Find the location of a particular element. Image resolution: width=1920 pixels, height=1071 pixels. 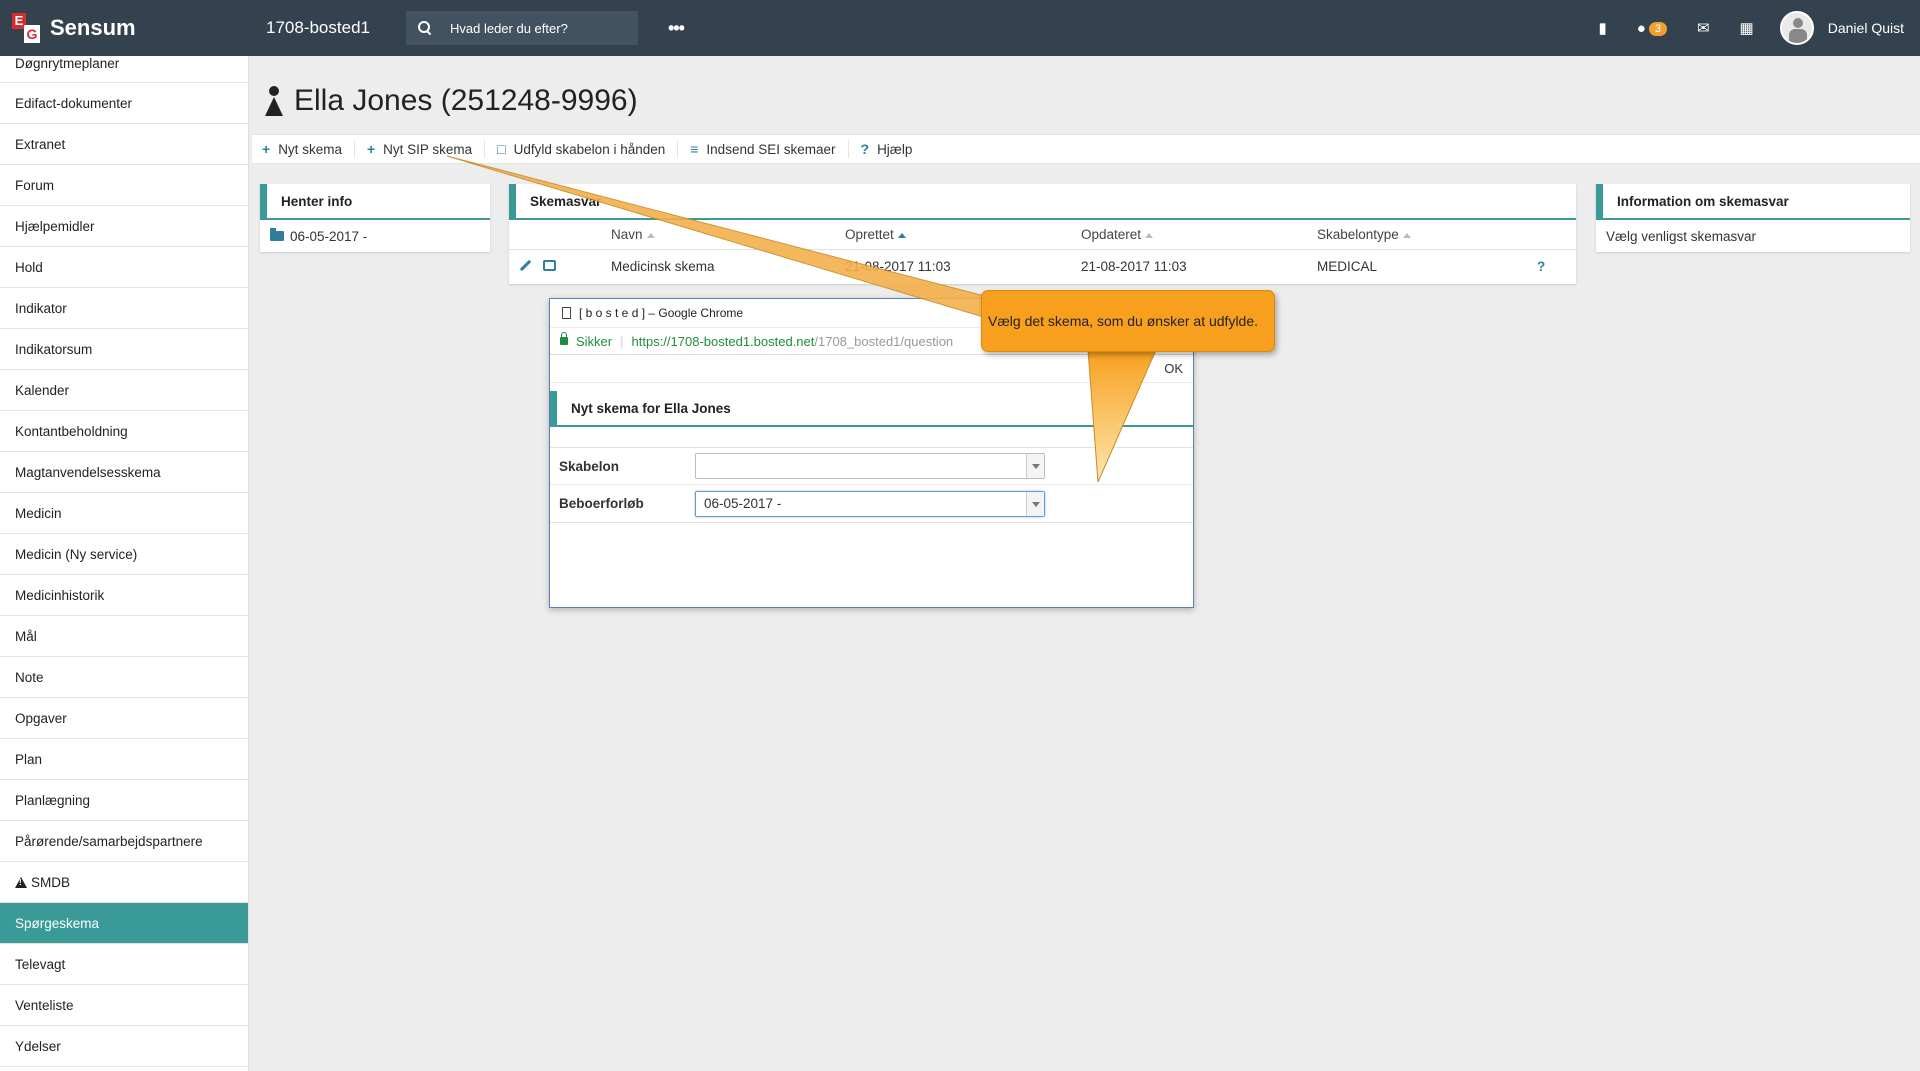

send-sei-forms-button: ≡ Indsend SEI skemaer is located at coordinates (769, 149).